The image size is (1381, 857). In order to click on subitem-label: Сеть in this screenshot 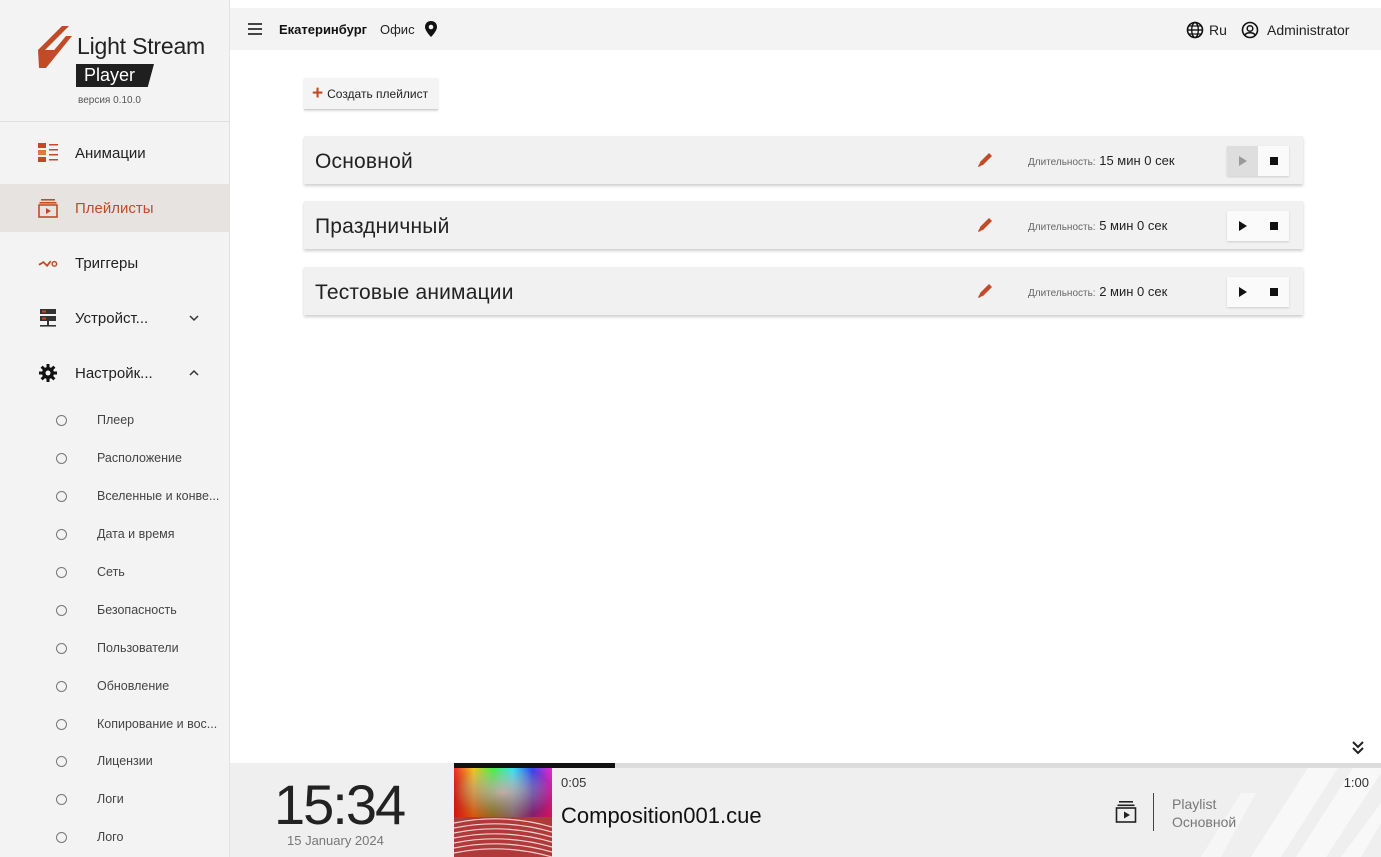, I will do `click(111, 572)`.